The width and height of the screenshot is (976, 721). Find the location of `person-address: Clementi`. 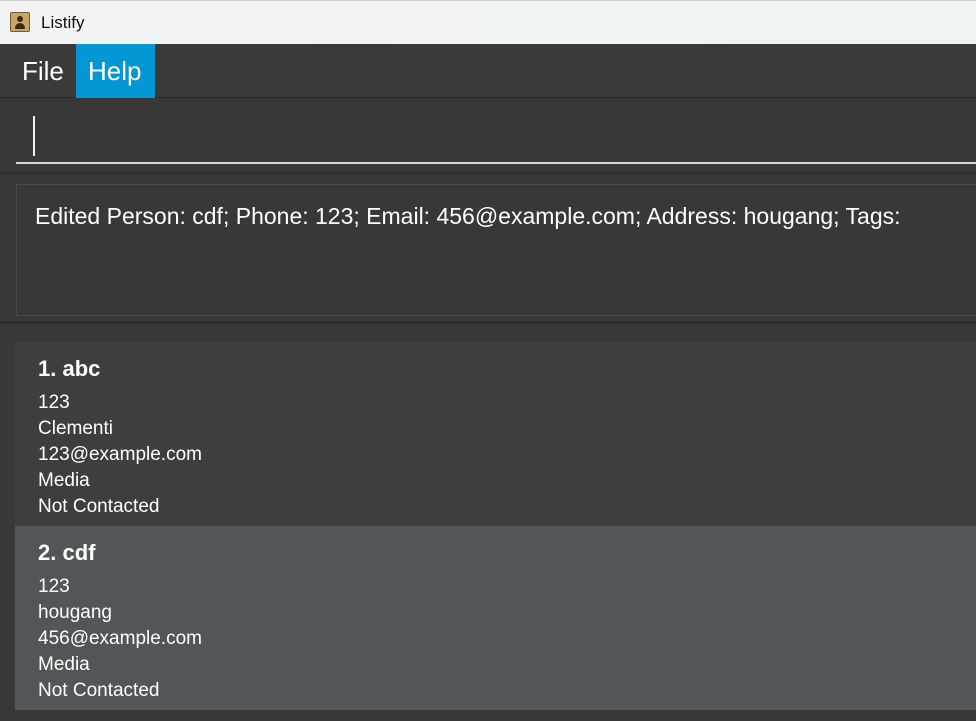

person-address: Clementi is located at coordinates (75, 428).